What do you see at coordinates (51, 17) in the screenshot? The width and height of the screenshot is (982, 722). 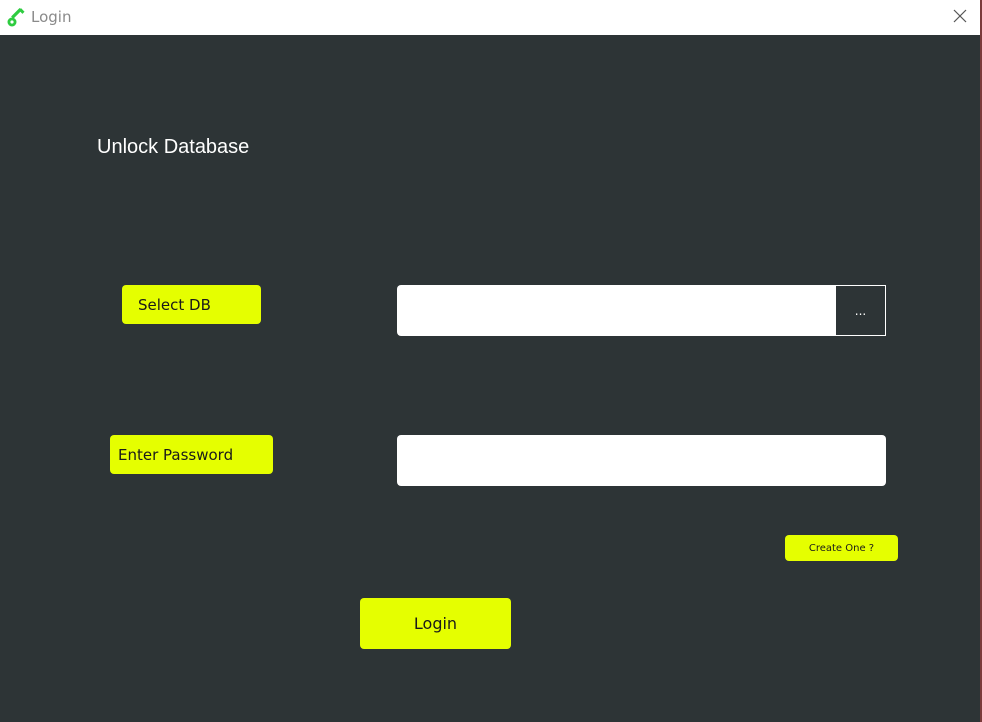 I see `window-title: Login` at bounding box center [51, 17].